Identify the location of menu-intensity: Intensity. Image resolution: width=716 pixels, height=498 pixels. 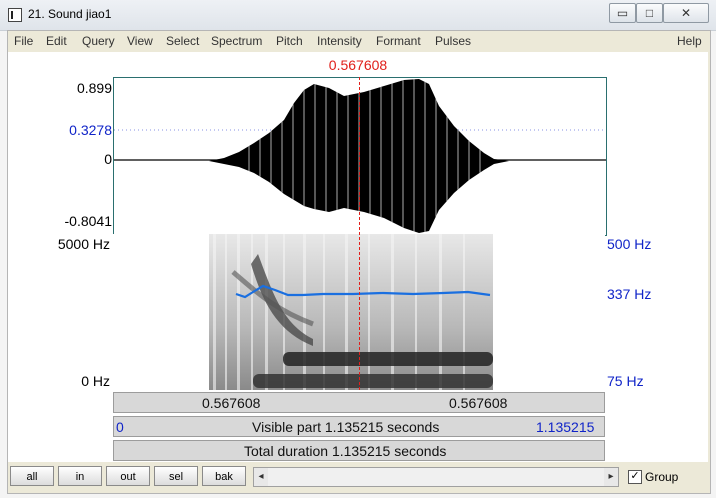
(339, 41).